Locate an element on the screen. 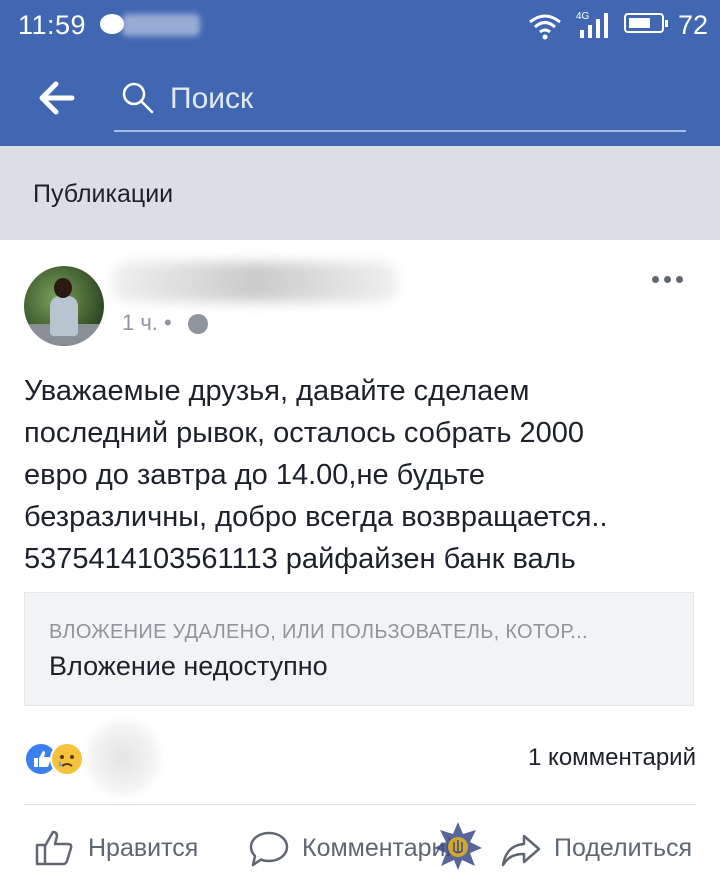  like-label: Нравится is located at coordinates (143, 848).